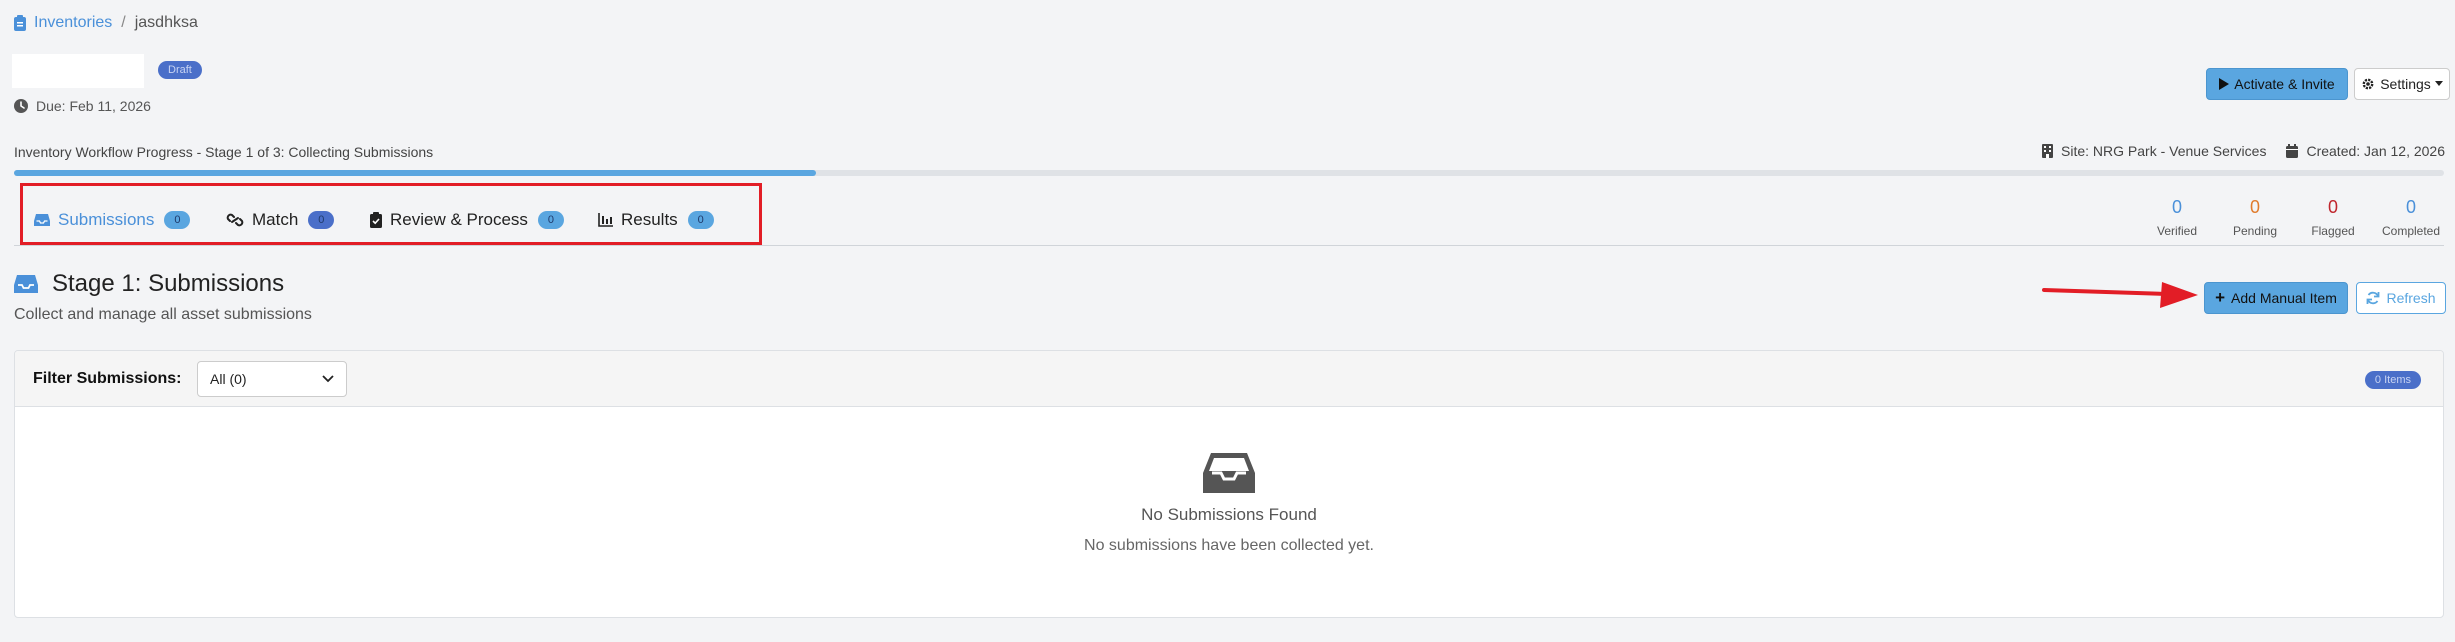  I want to click on filter-label: Filter Submissions:, so click(107, 378).